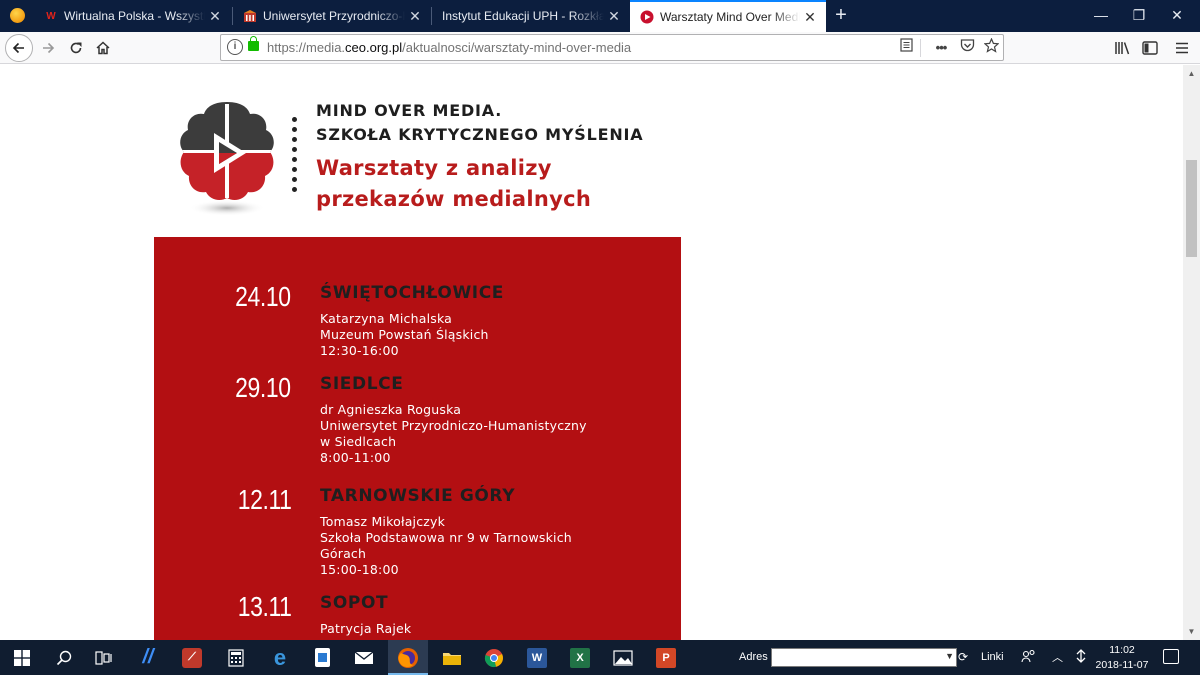 This screenshot has width=1200, height=675. What do you see at coordinates (374, 47) in the screenshot?
I see `url-domain: ceo.org.pl` at bounding box center [374, 47].